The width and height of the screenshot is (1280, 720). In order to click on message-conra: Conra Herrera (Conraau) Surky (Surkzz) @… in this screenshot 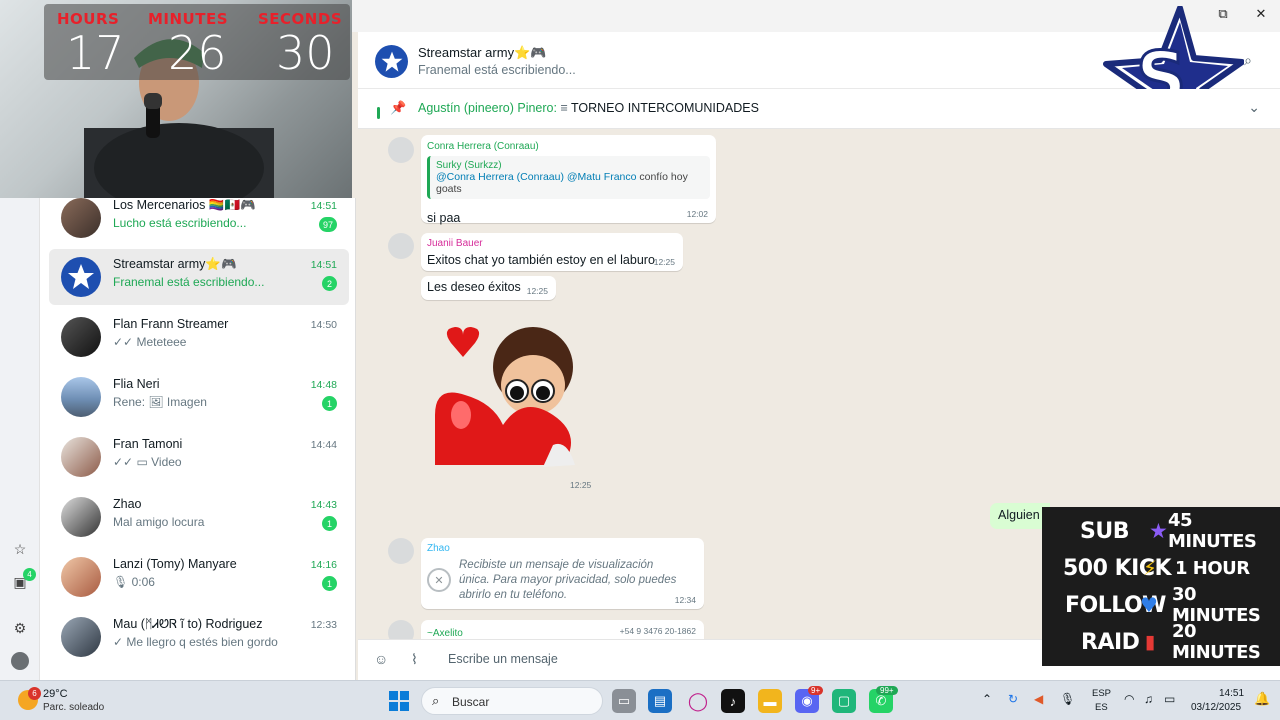, I will do `click(568, 180)`.